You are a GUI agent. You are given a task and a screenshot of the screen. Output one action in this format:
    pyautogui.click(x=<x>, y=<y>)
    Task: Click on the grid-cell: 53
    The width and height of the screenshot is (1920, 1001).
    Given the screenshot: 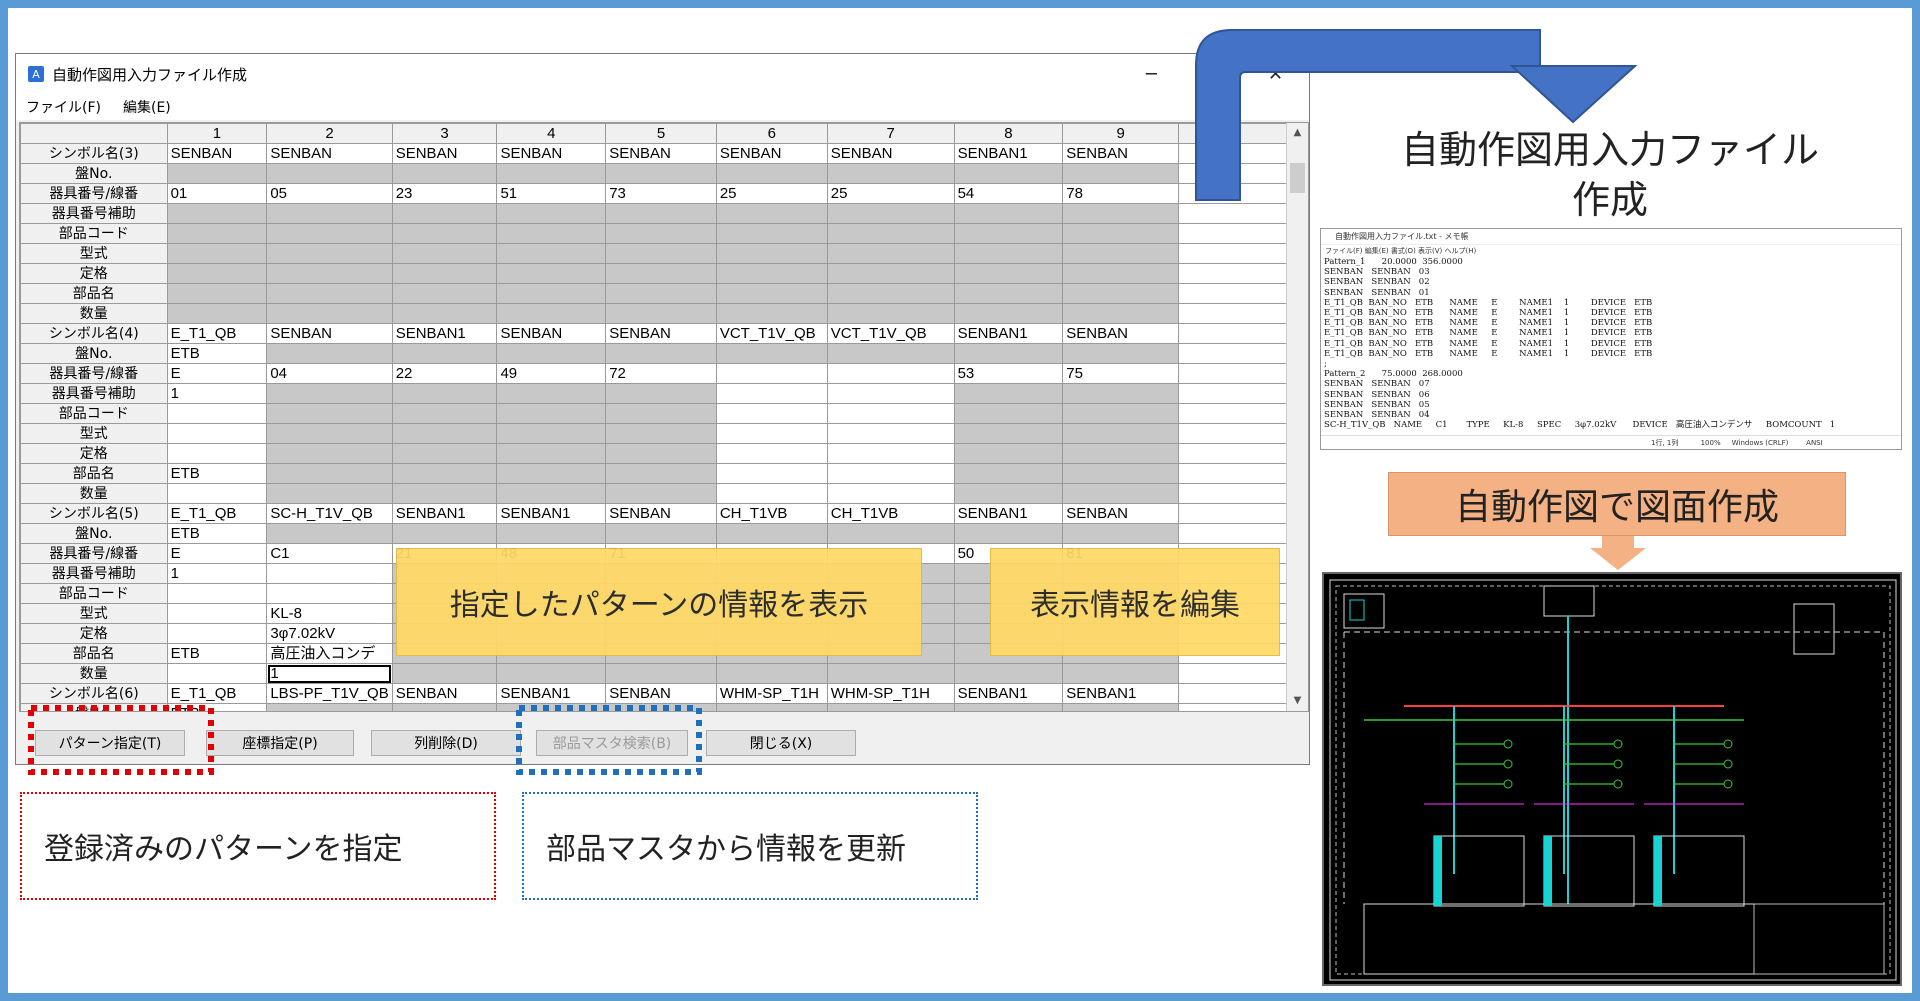 What is the action you would take?
    pyautogui.click(x=1008, y=373)
    